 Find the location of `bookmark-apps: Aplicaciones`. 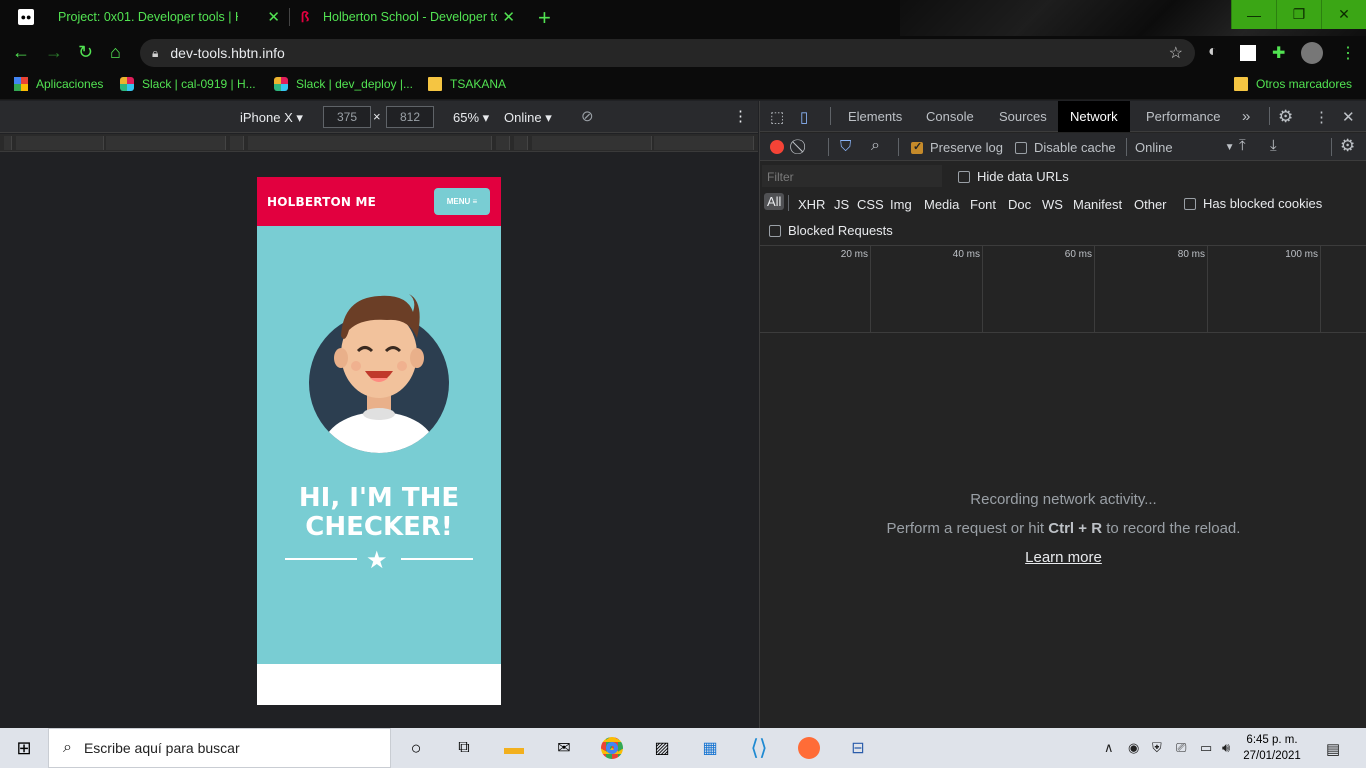

bookmark-apps: Aplicaciones is located at coordinates (58, 84).